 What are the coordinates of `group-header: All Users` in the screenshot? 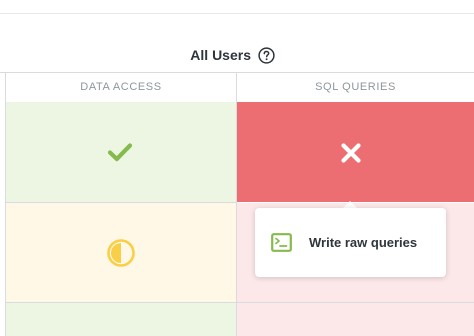 It's located at (237, 58).